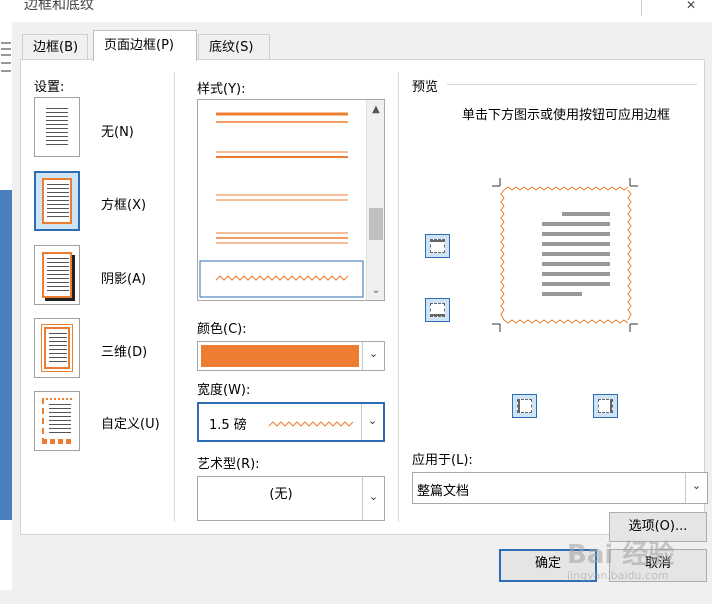 The height and width of the screenshot is (604, 712). I want to click on color-heading: 颜色(C):, so click(222, 329).